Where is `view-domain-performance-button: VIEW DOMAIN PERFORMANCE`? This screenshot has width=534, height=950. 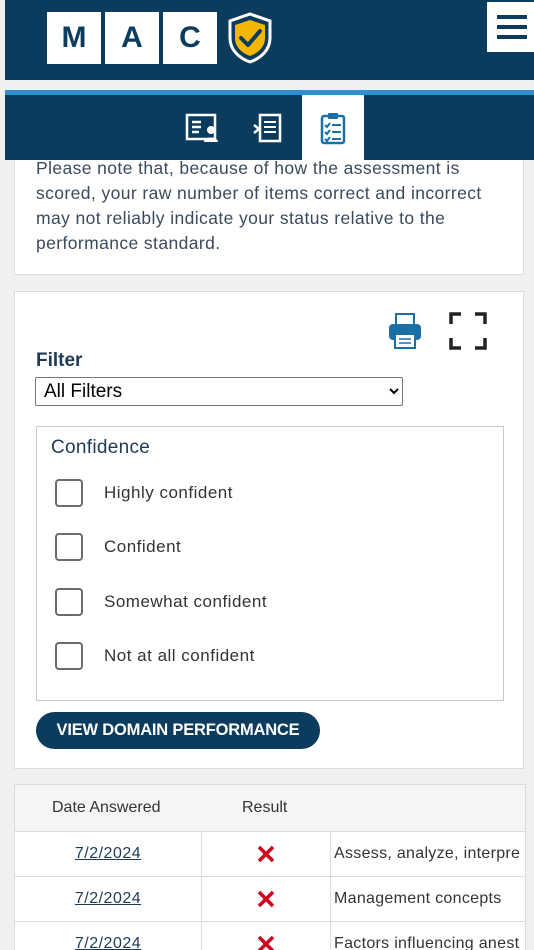 view-domain-performance-button: VIEW DOMAIN PERFORMANCE is located at coordinates (178, 730).